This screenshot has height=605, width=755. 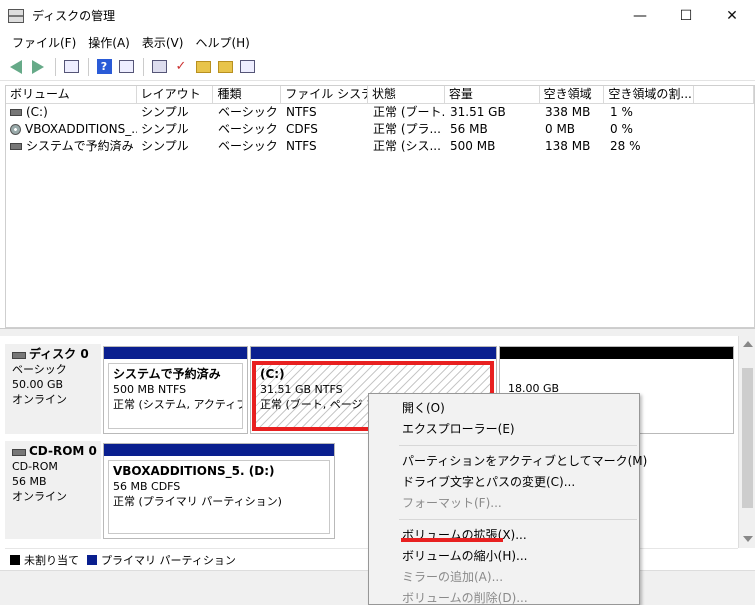 I want to click on scroll-down-icon, so click(x=748, y=539).